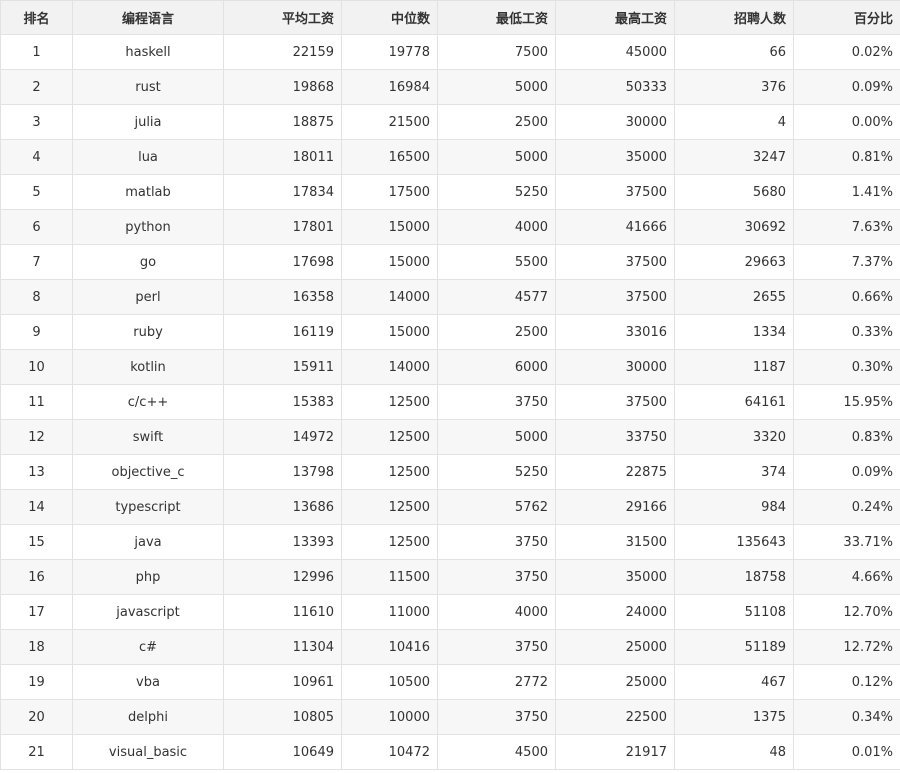  What do you see at coordinates (734, 192) in the screenshot?
I see `hiring-count-cell: 5680` at bounding box center [734, 192].